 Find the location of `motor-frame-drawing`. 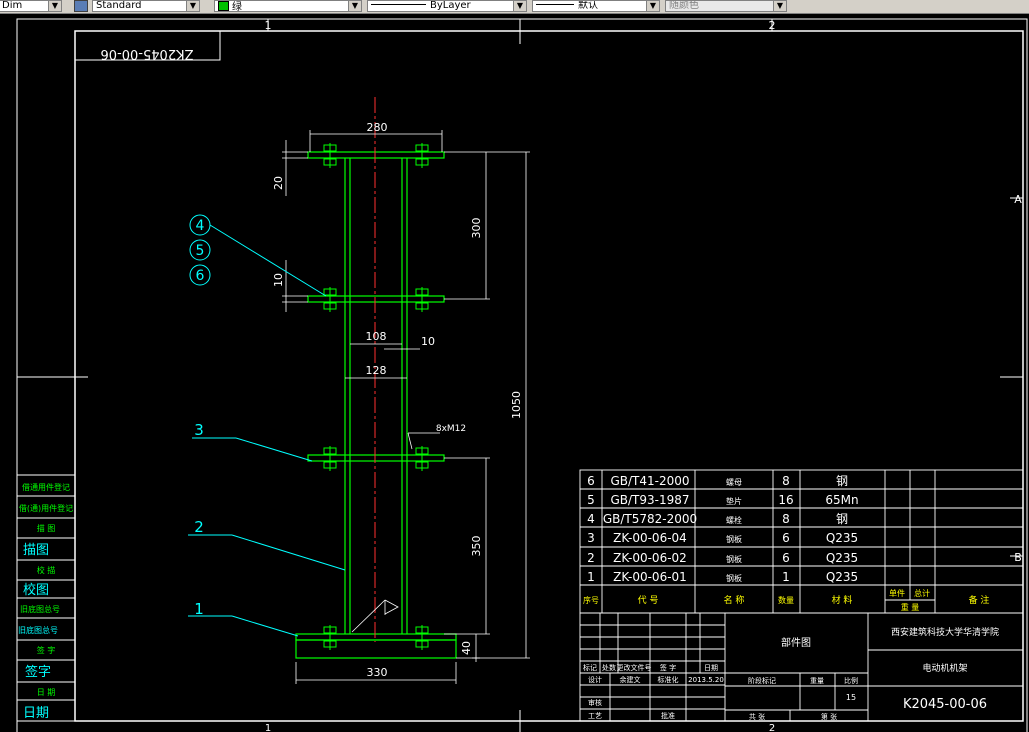

motor-frame-drawing is located at coordinates (376, 405).